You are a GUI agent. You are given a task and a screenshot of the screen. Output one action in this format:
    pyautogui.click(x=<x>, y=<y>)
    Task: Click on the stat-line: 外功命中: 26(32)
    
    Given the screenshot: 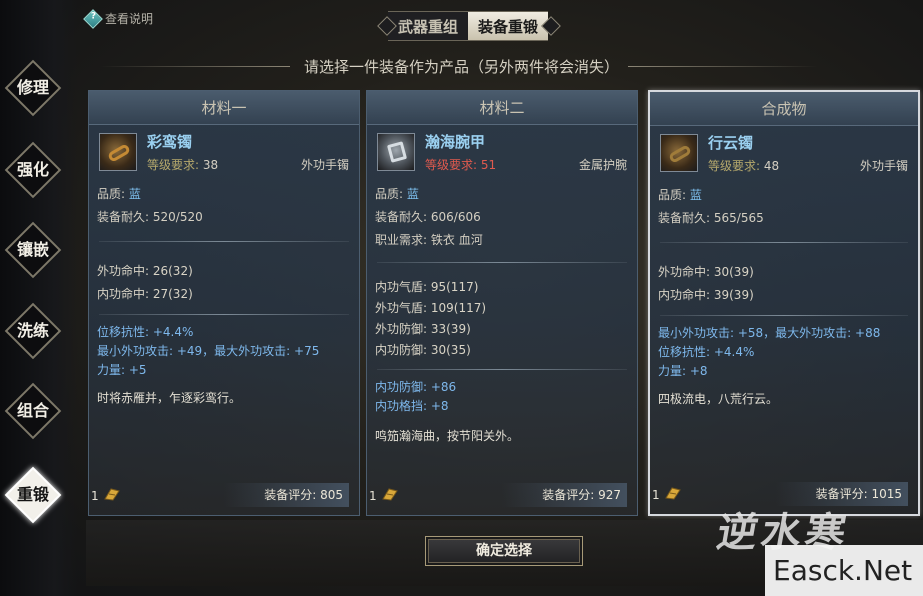 What is the action you would take?
    pyautogui.click(x=145, y=271)
    